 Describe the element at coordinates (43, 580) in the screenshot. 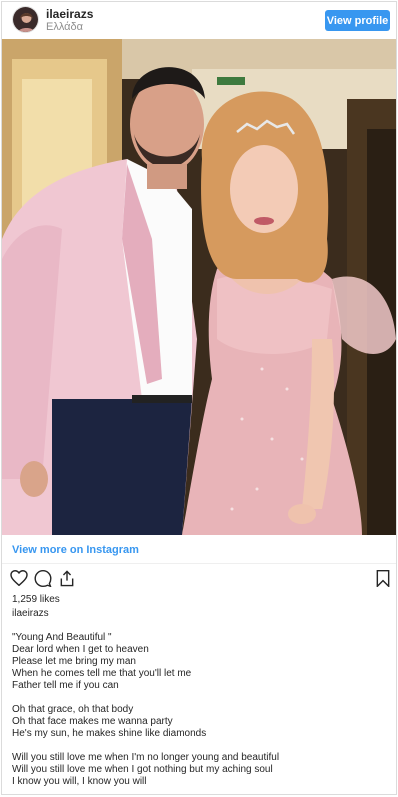

I see `comment-icon` at that location.